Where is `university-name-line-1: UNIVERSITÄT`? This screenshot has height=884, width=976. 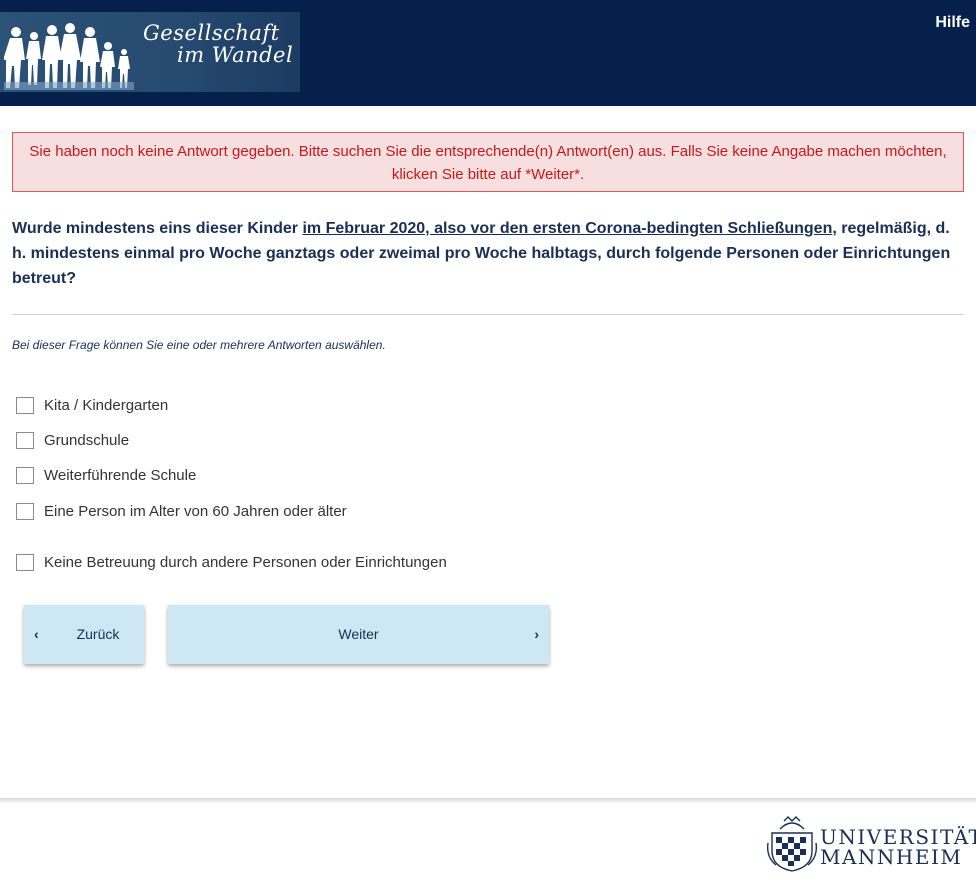 university-name-line-1: UNIVERSITÄT is located at coordinates (898, 837).